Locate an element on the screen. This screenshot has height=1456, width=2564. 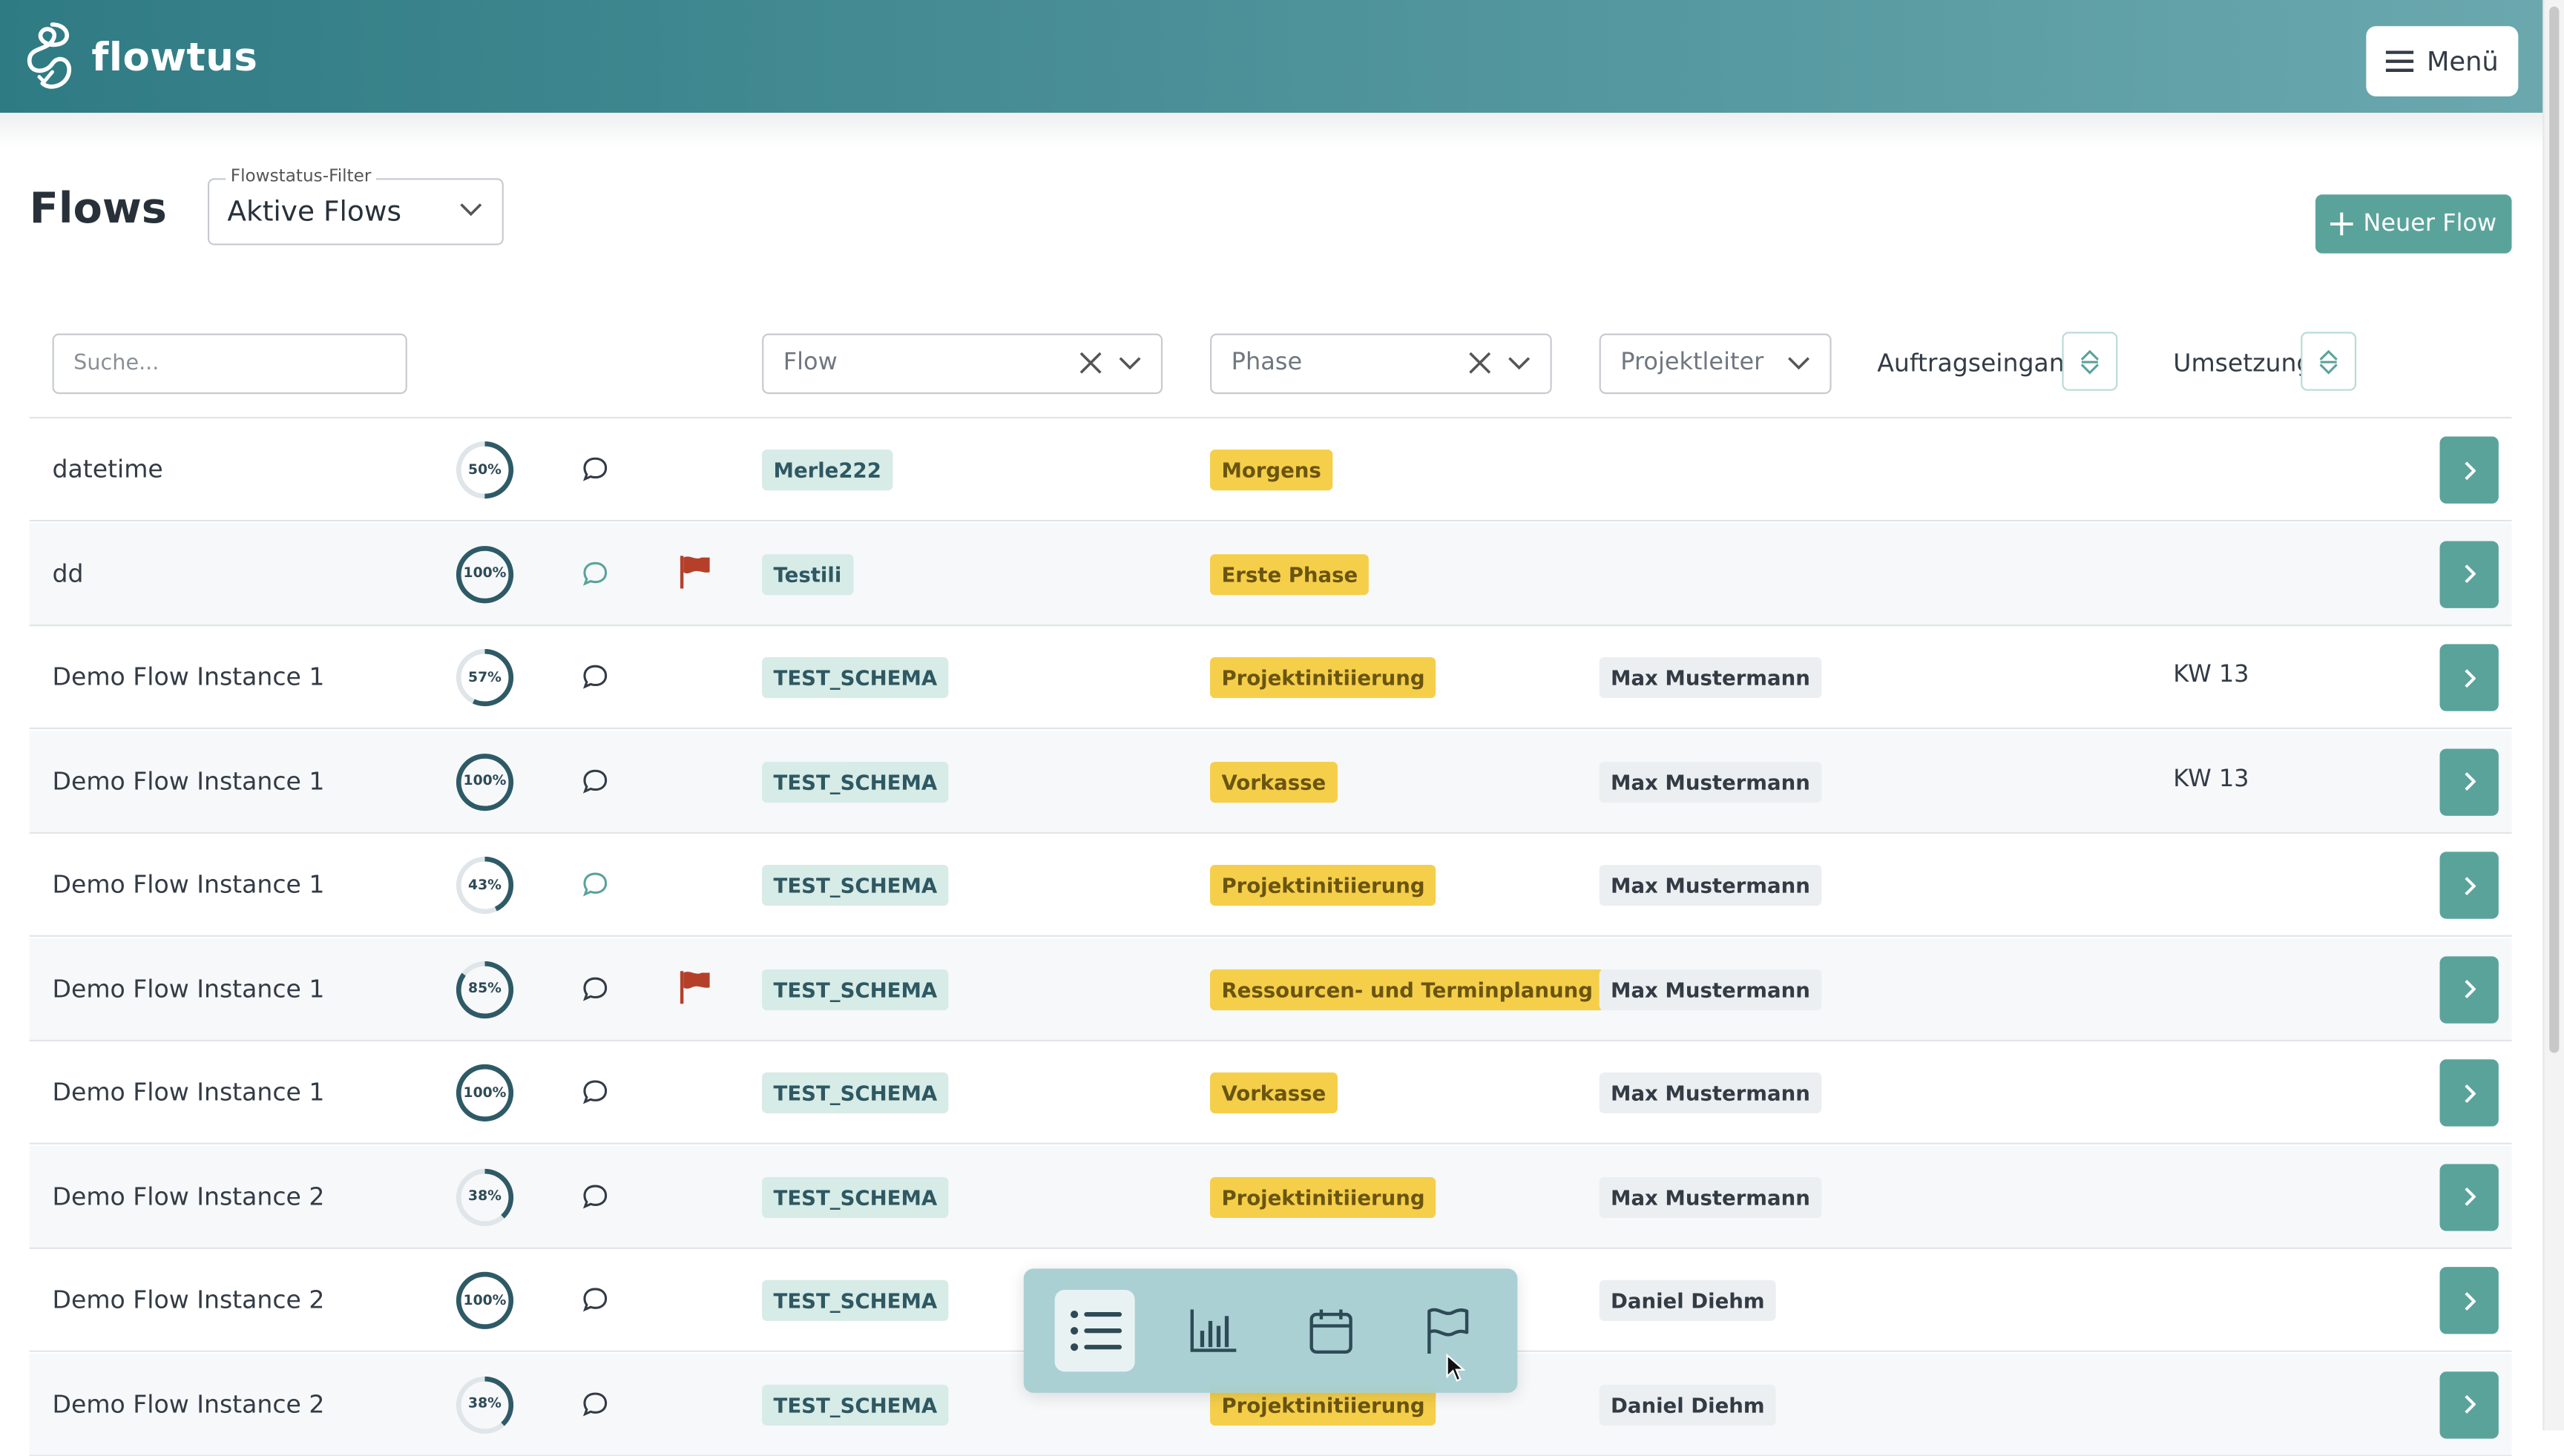
list-icon is located at coordinates (1095, 1331).